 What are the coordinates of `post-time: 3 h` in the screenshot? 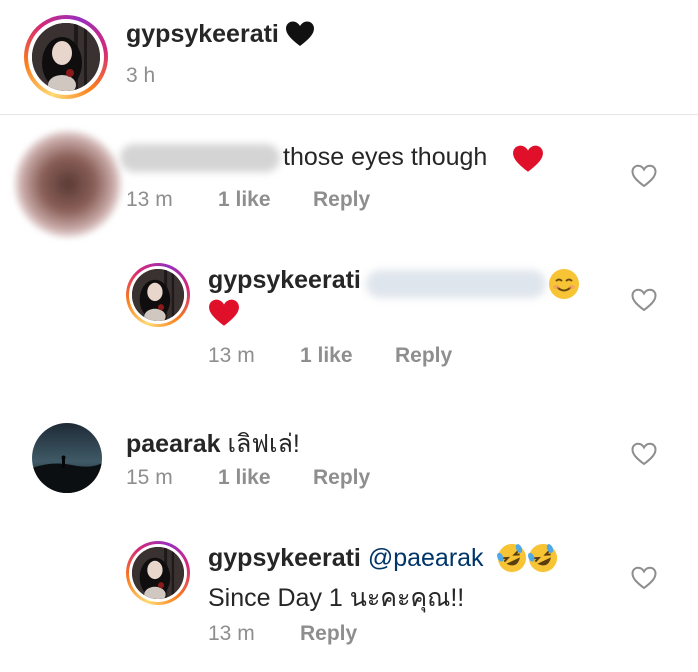 It's located at (141, 75).